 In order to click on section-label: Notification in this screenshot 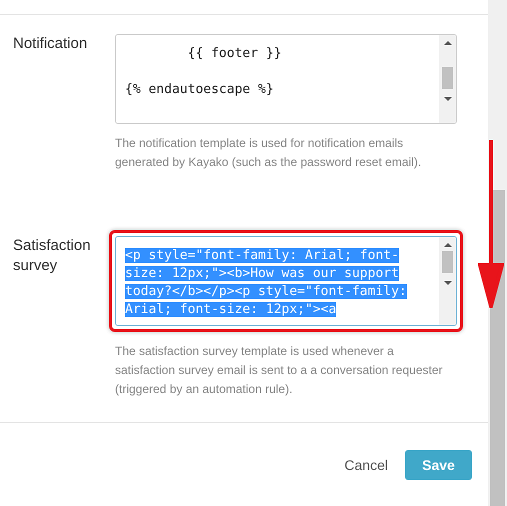, I will do `click(50, 44)`.